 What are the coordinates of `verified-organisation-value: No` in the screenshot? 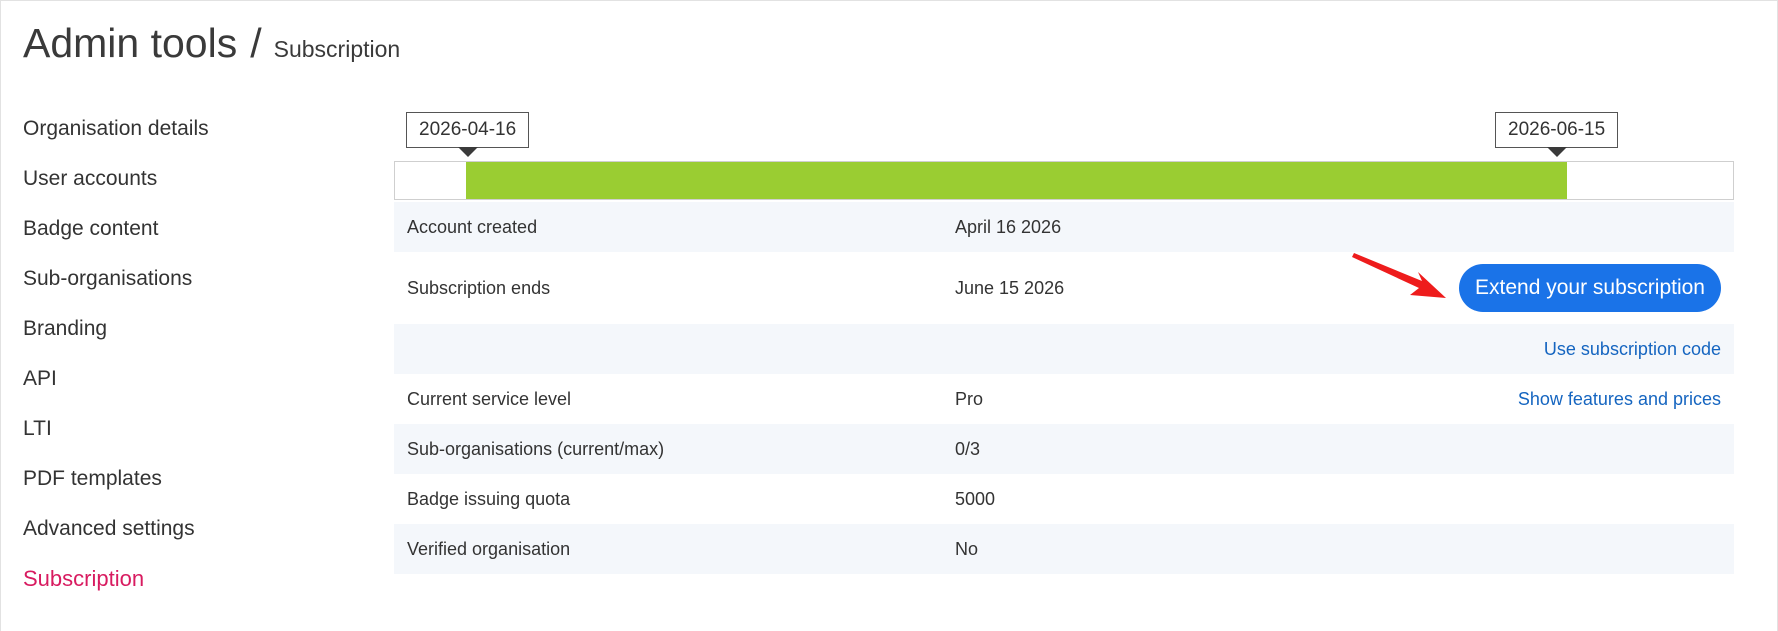 It's located at (967, 548).